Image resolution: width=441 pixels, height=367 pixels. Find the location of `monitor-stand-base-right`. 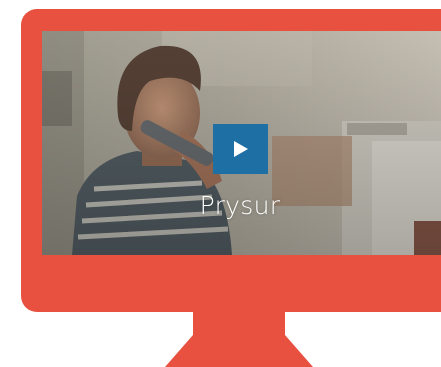

monitor-stand-base-right is located at coordinates (299, 351).